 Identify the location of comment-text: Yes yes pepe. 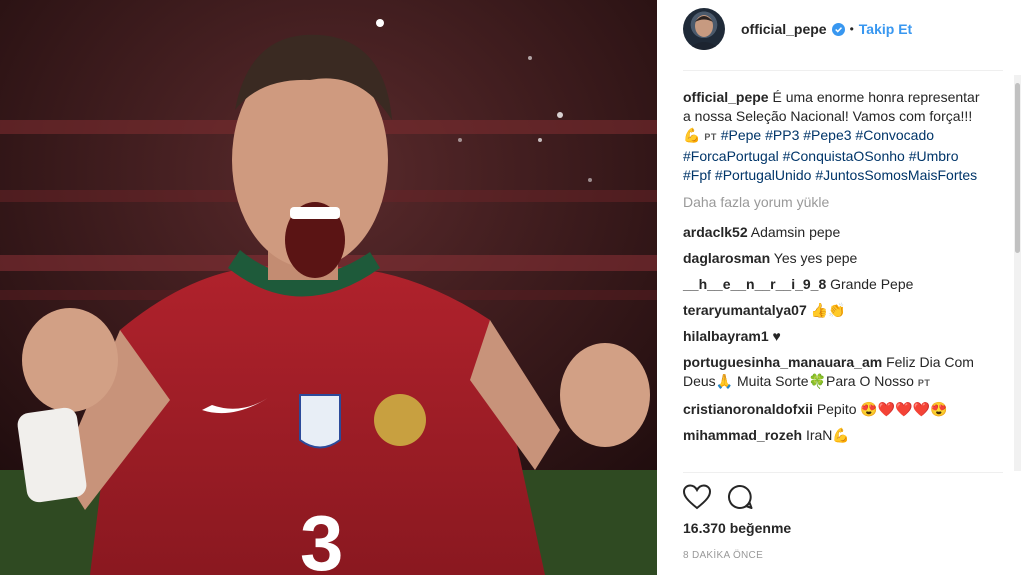
(815, 258).